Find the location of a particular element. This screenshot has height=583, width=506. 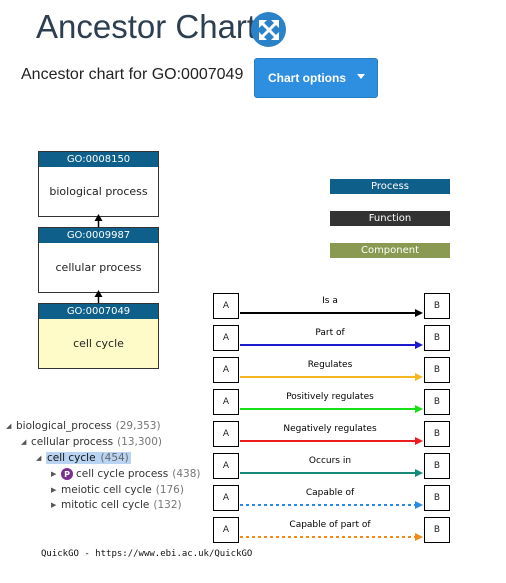

tree-item-meiotic-cell-cycle: ▶ meiotic cell cycle (176) is located at coordinates (117, 490).